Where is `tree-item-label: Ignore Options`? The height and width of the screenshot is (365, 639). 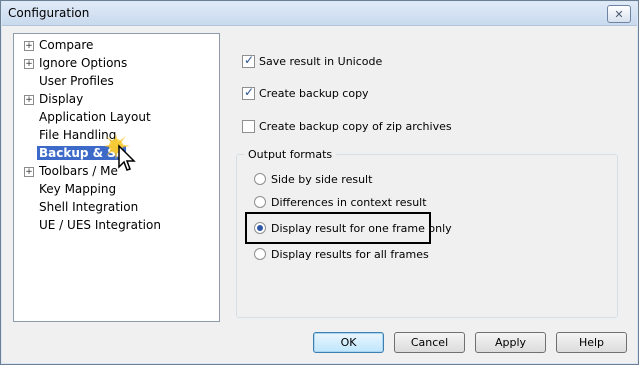 tree-item-label: Ignore Options is located at coordinates (83, 63).